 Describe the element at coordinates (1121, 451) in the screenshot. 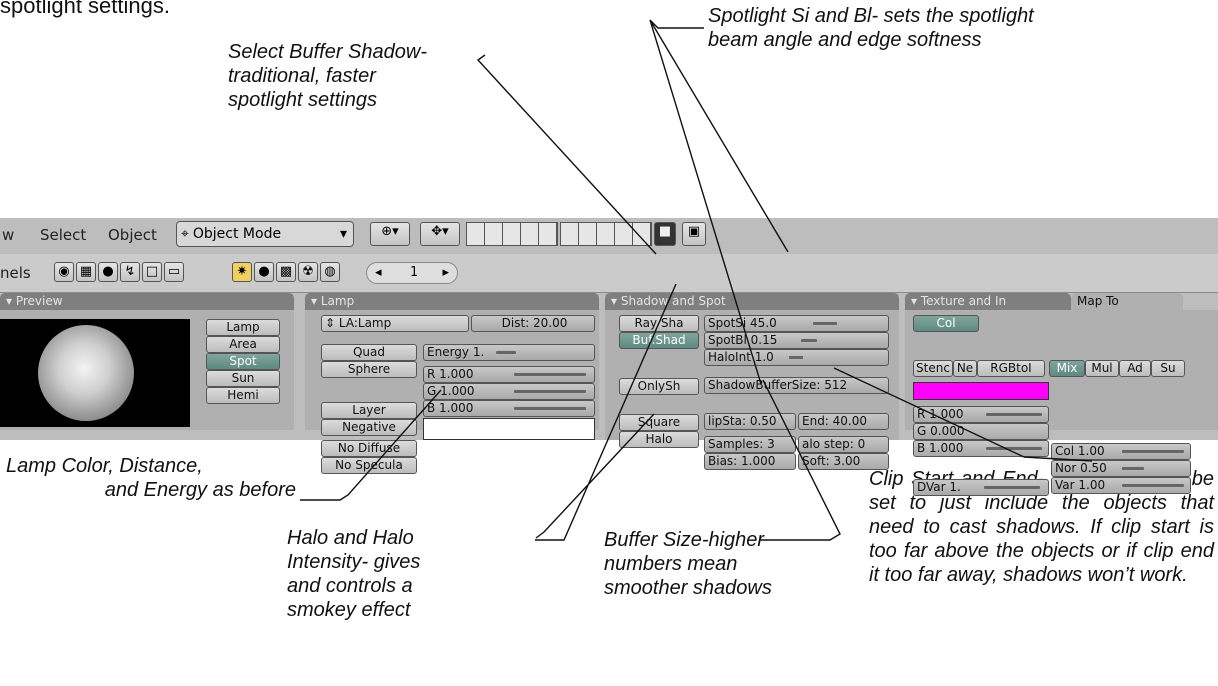

I see `col-value-slider: Col 1.00` at that location.